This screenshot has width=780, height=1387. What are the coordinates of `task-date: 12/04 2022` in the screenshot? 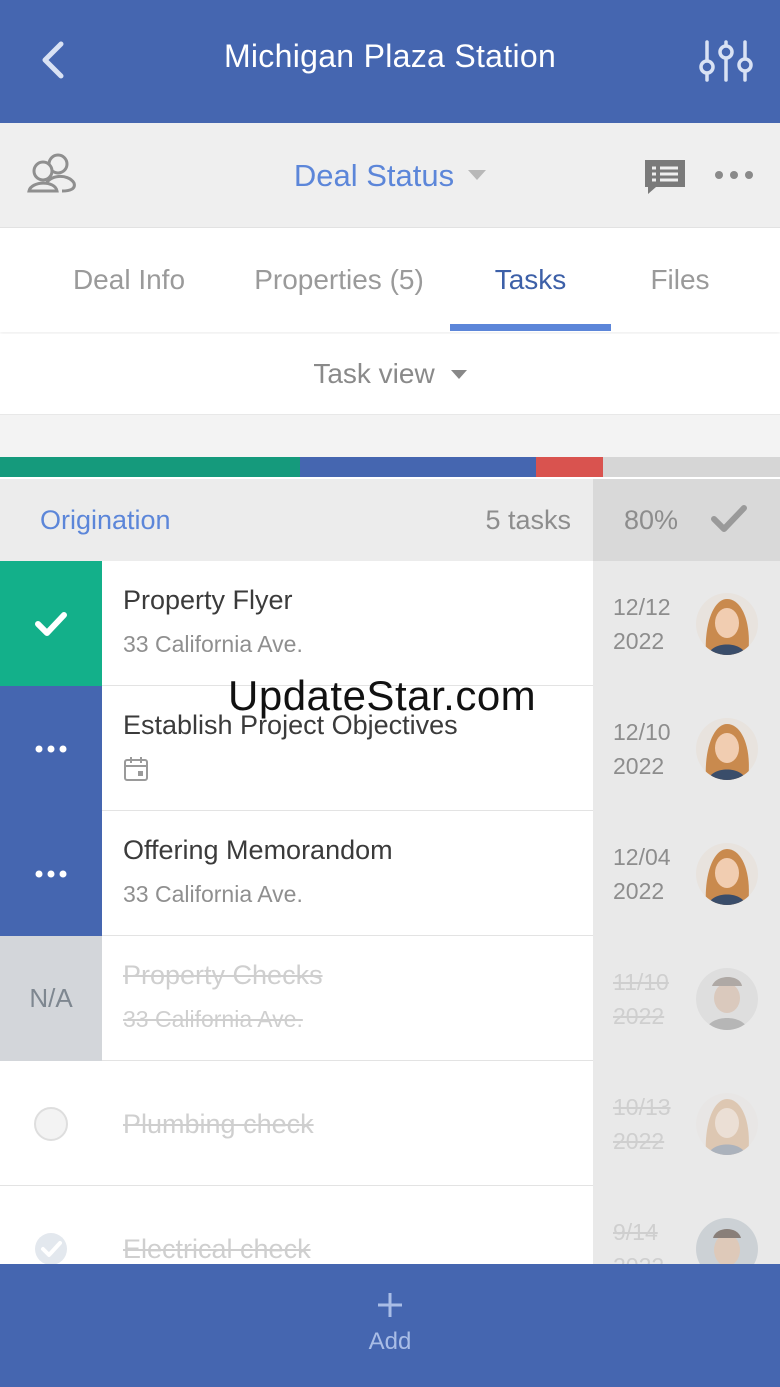 It's located at (642, 874).